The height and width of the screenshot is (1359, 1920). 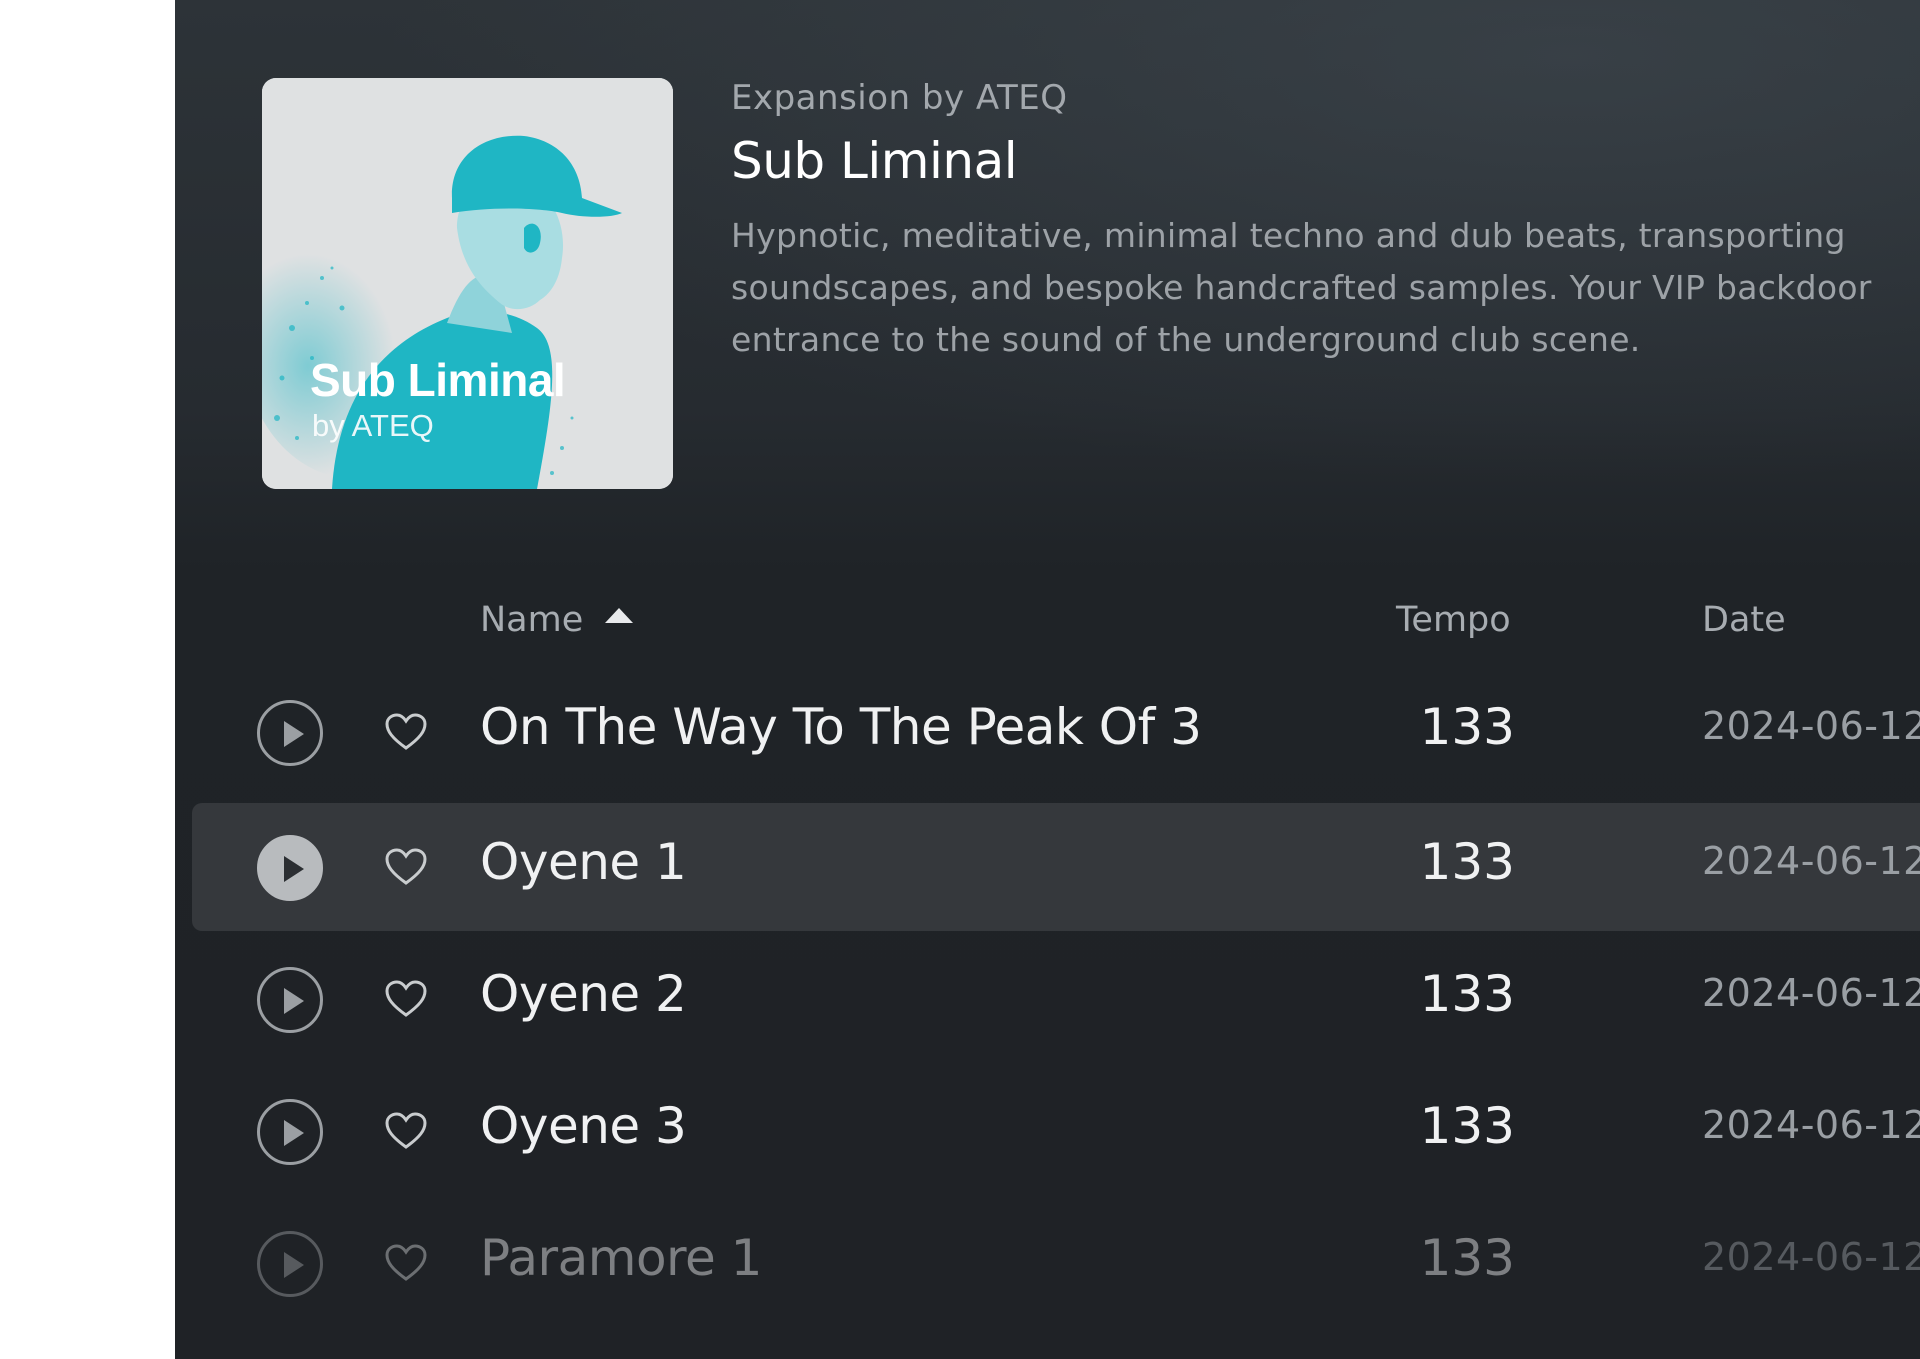 What do you see at coordinates (373, 425) in the screenshot?
I see `cover-subtitle: by ATEQ` at bounding box center [373, 425].